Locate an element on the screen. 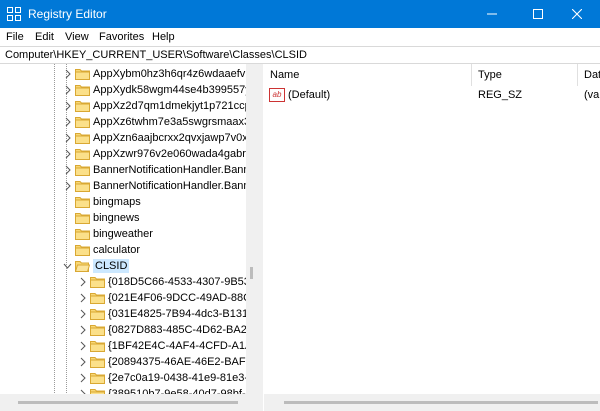  column-header-data: Data is located at coordinates (589, 75).